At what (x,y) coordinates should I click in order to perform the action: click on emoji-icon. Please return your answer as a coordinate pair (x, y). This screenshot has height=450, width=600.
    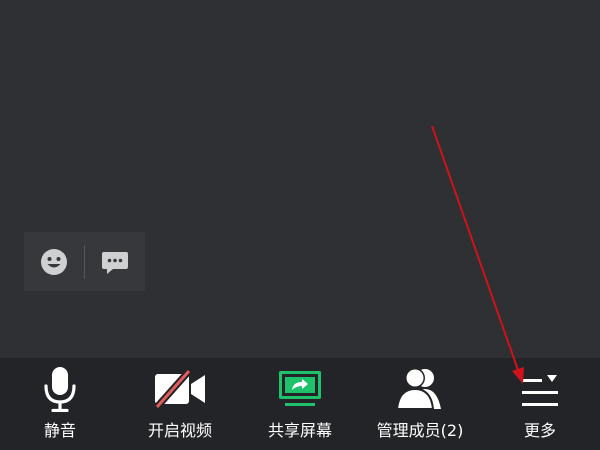
    Looking at the image, I should click on (54, 261).